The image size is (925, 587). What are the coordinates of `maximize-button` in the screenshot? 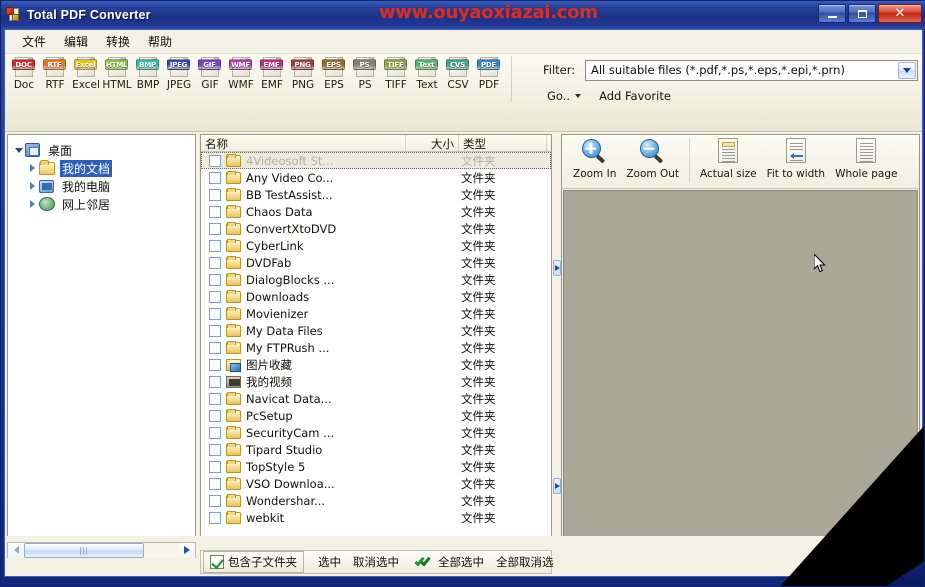 It's located at (862, 13).